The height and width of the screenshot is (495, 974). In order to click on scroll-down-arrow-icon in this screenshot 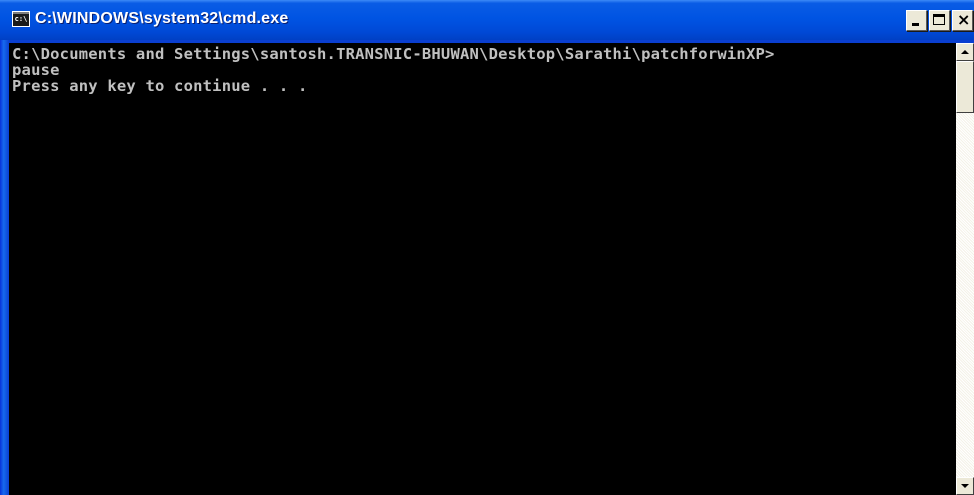, I will do `click(965, 486)`.